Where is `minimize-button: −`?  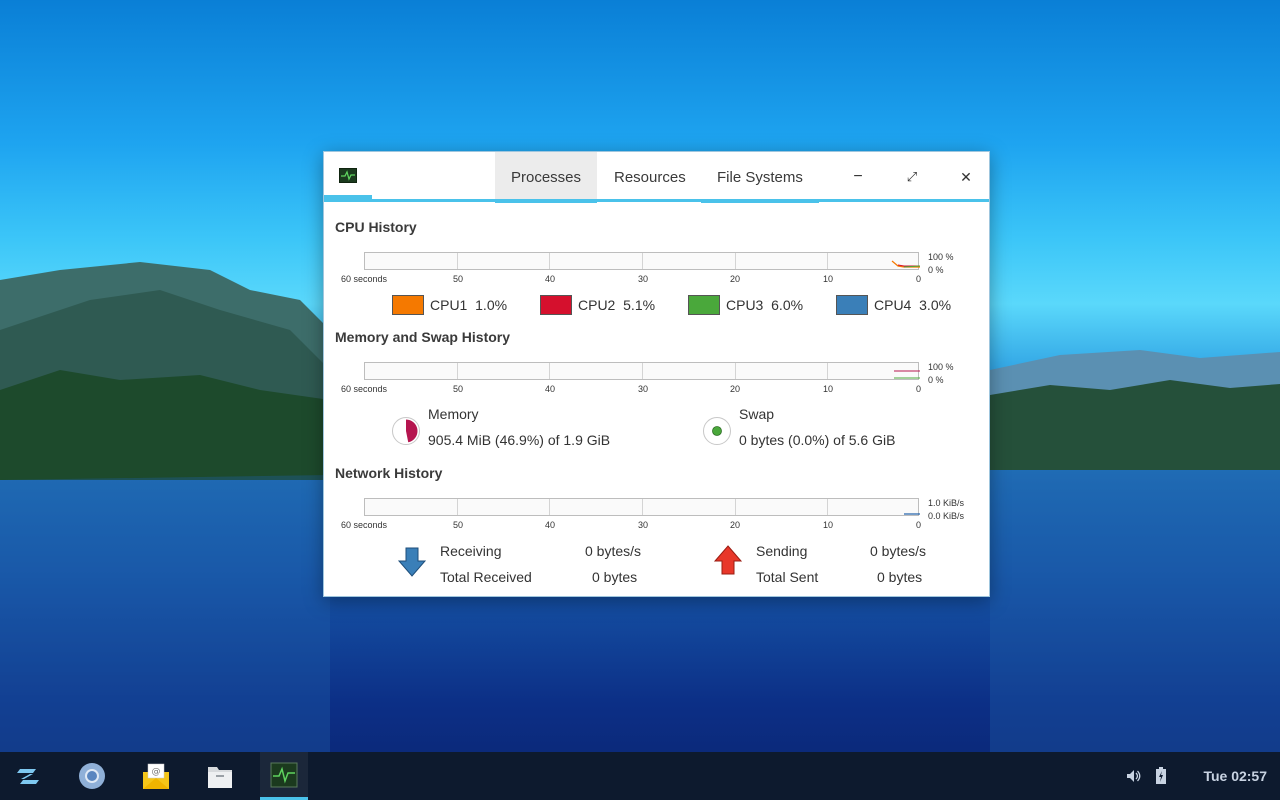 minimize-button: − is located at coordinates (858, 177).